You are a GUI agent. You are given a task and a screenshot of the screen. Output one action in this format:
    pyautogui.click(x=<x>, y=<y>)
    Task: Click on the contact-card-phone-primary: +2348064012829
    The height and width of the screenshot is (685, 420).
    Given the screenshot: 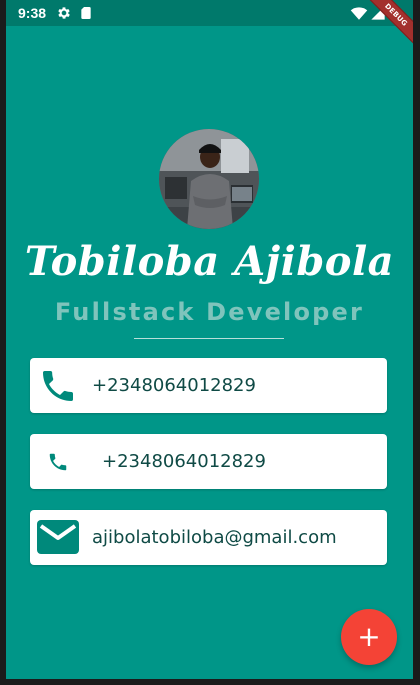 What is the action you would take?
    pyautogui.click(x=208, y=385)
    